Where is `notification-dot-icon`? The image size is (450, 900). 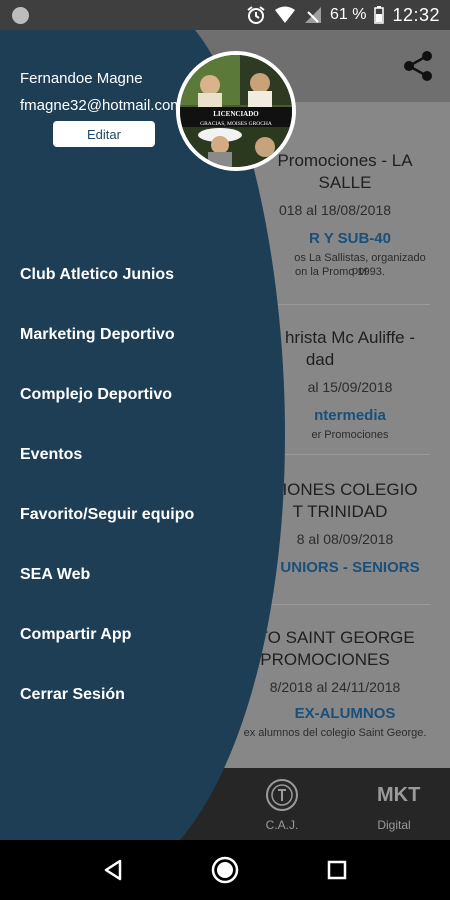 notification-dot-icon is located at coordinates (20, 15).